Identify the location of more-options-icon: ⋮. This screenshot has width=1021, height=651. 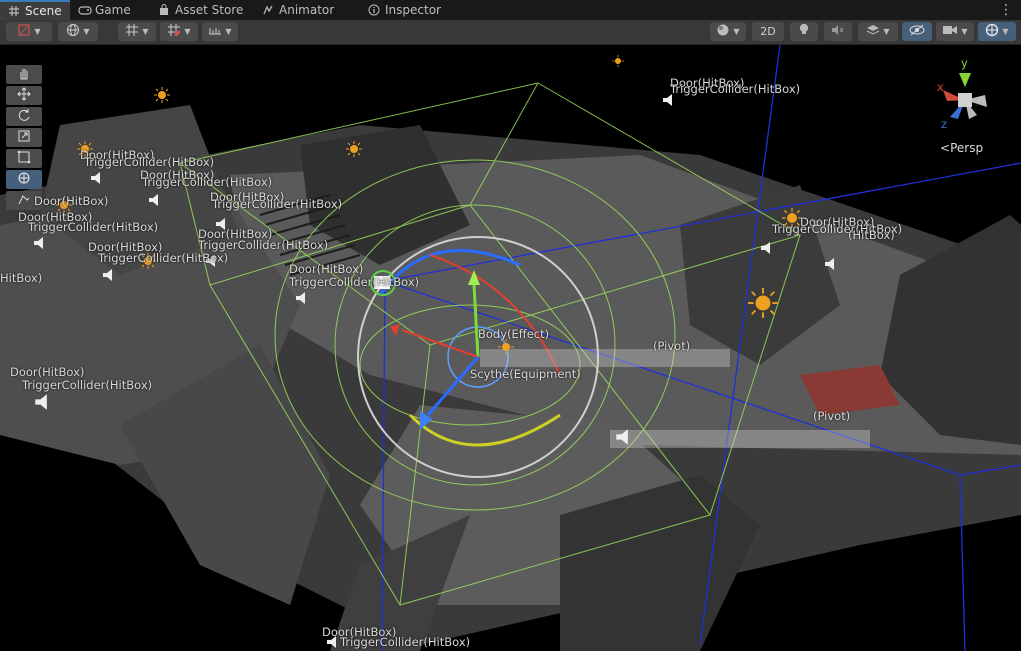
(1006, 10).